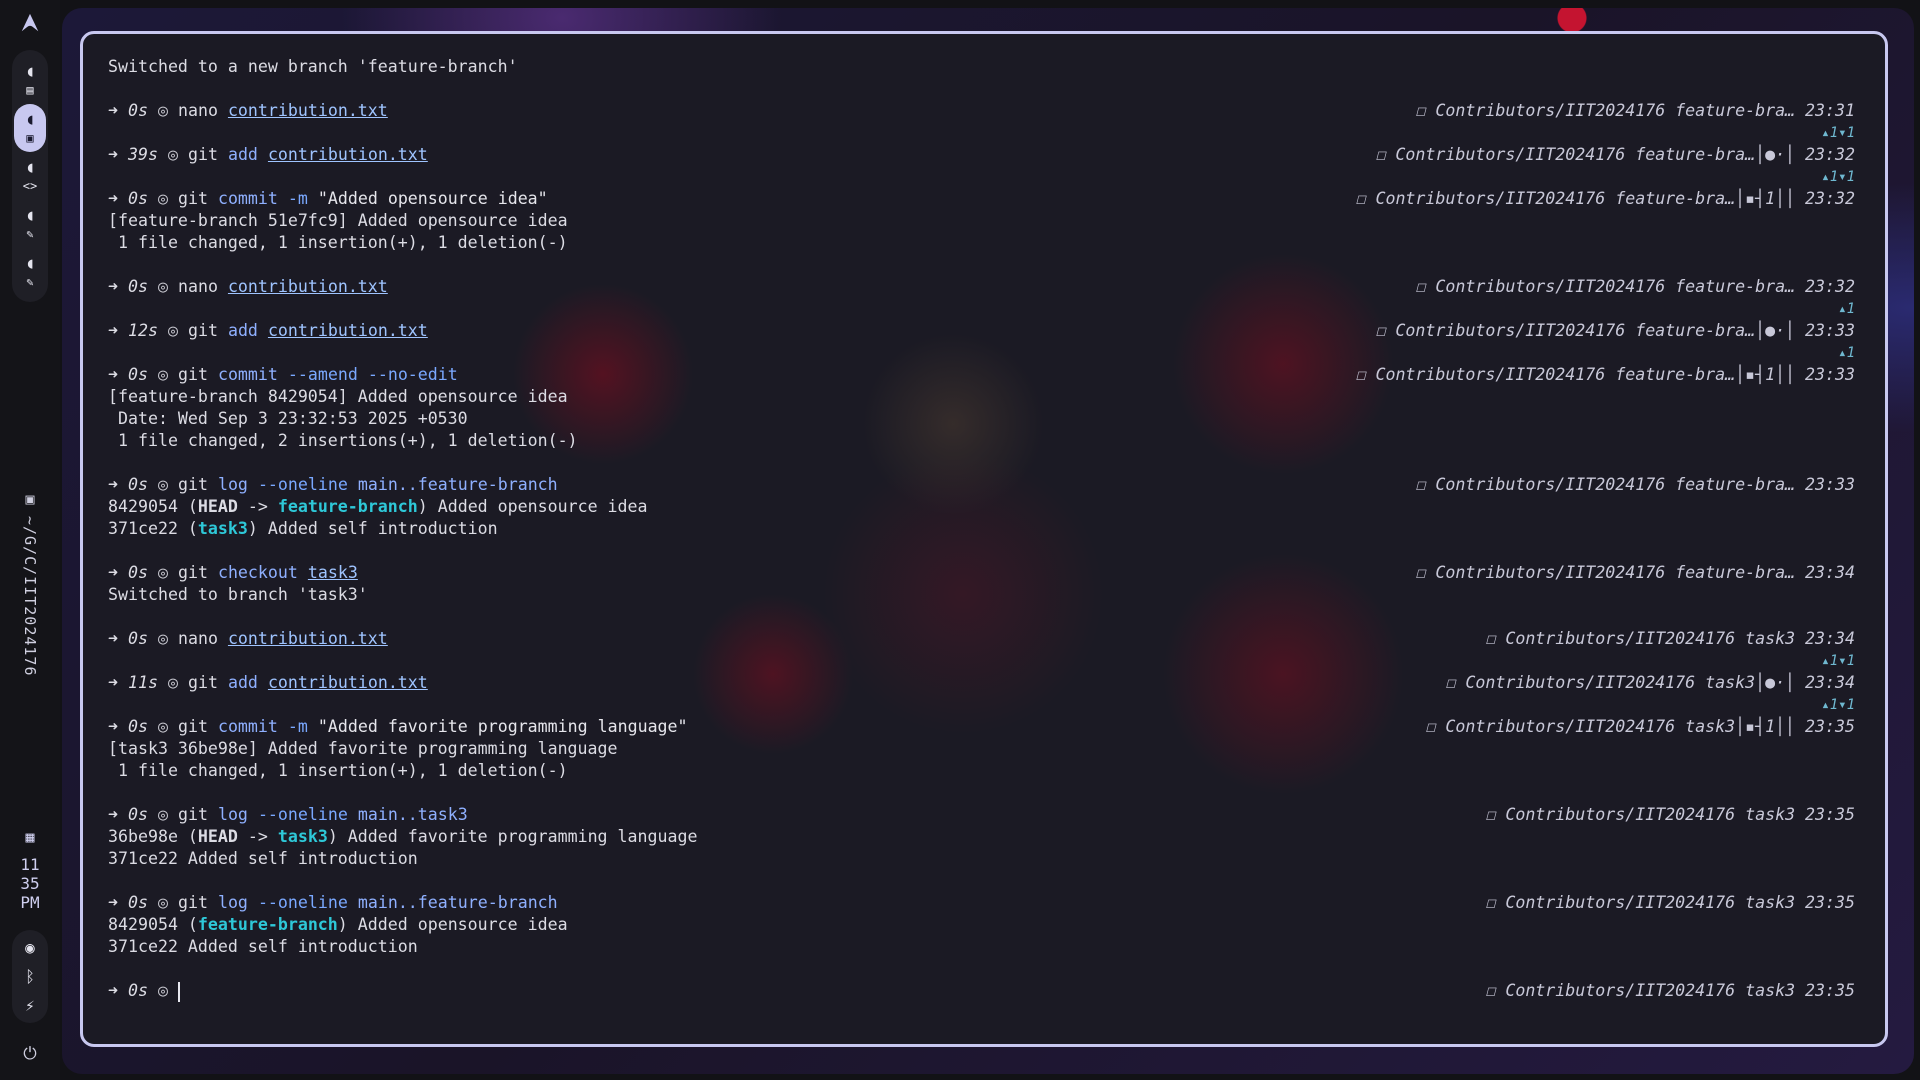  Describe the element at coordinates (332, 572) in the screenshot. I see `command-arg: task3` at that location.